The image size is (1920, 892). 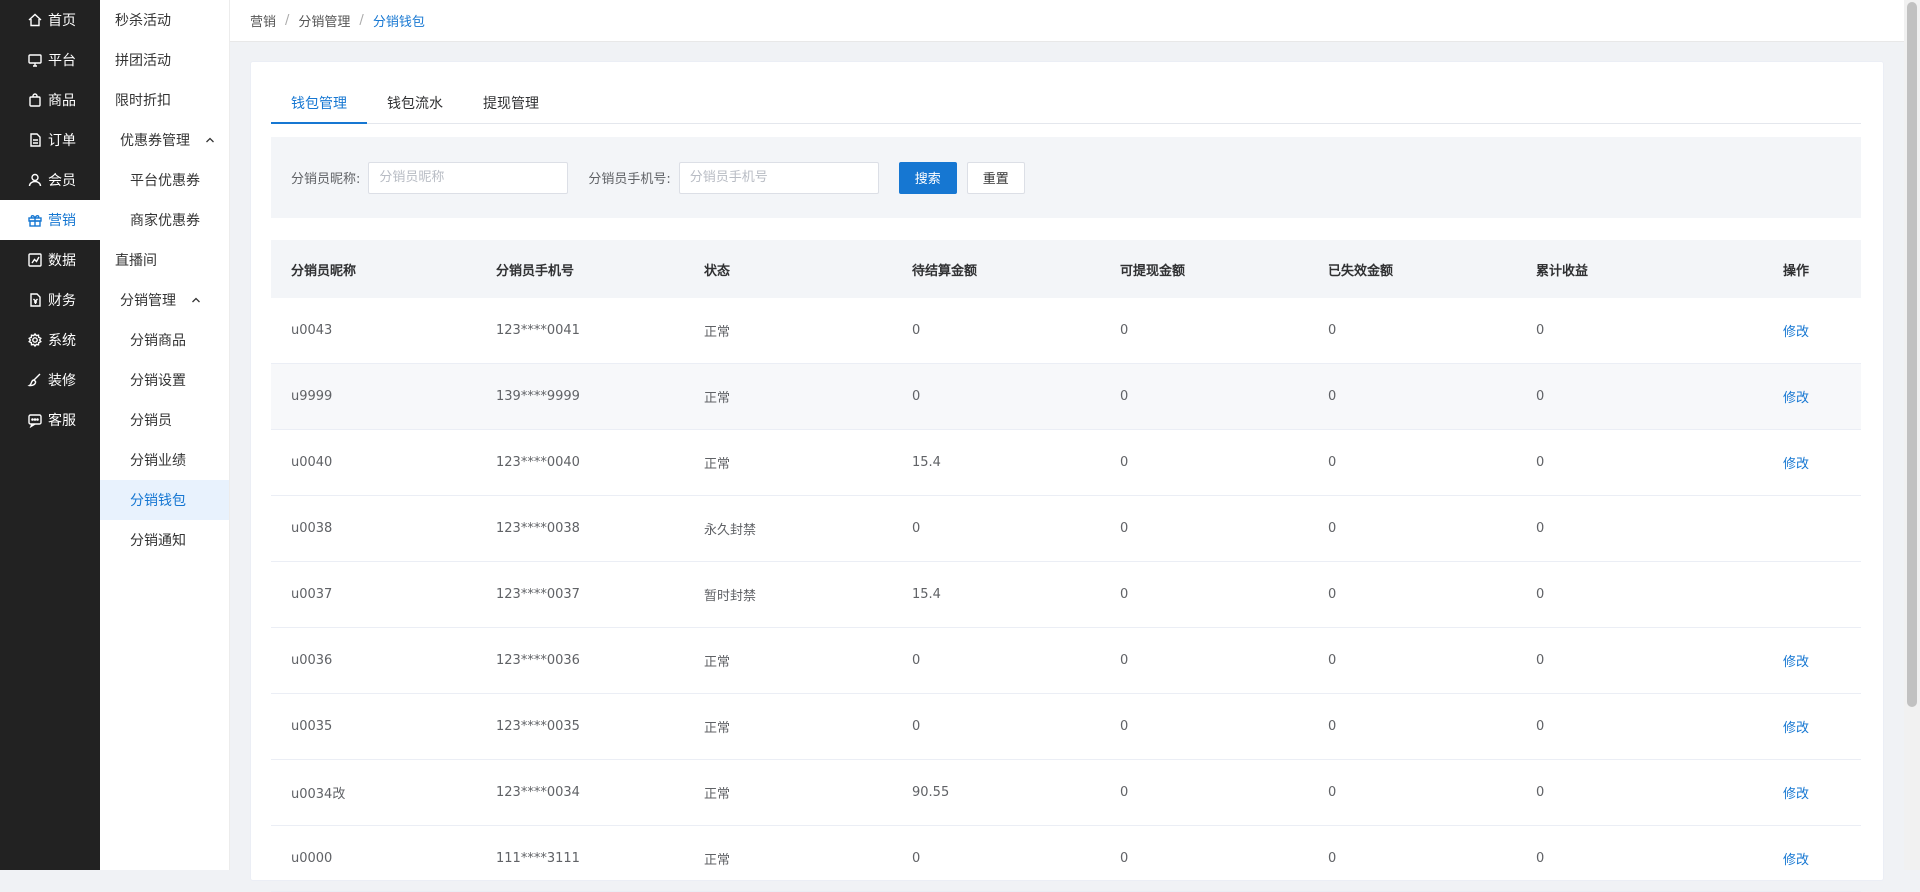 I want to click on nickname-input, so click(x=468, y=177).